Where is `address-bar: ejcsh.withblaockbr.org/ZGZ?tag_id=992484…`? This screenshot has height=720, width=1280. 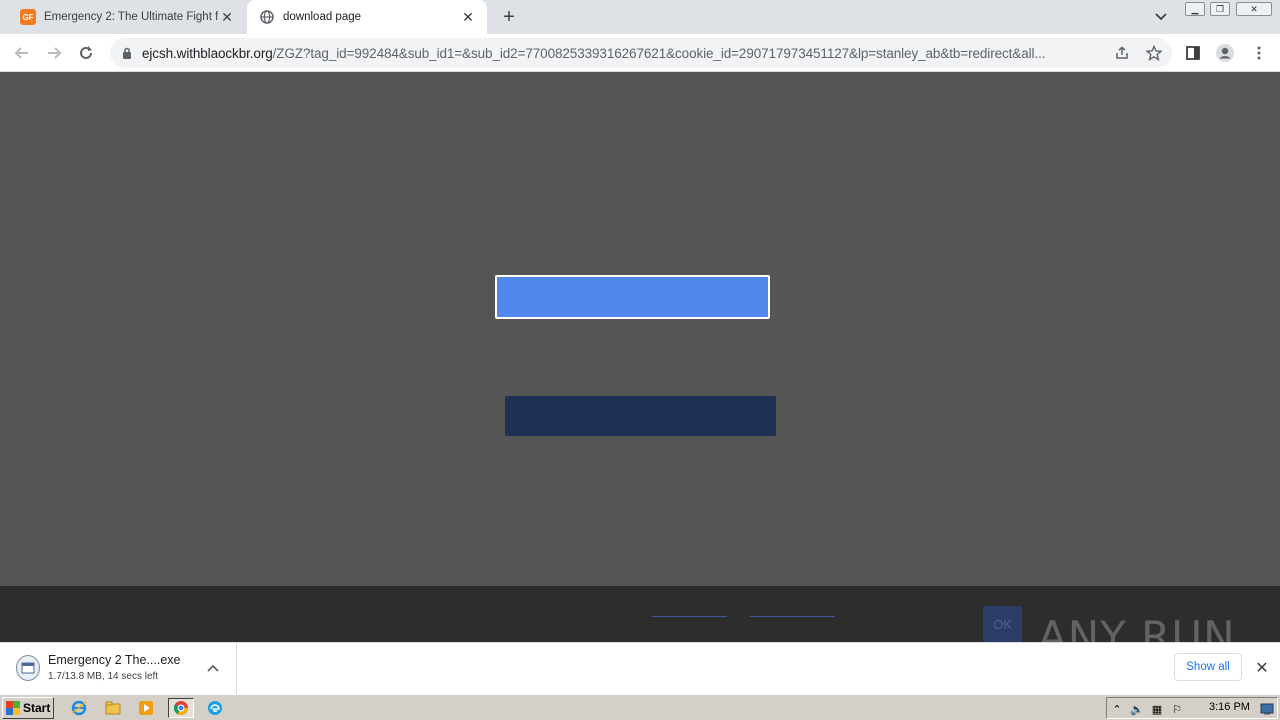
address-bar: ejcsh.withblaockbr.org/ZGZ?tag_id=992484… is located at coordinates (641, 53).